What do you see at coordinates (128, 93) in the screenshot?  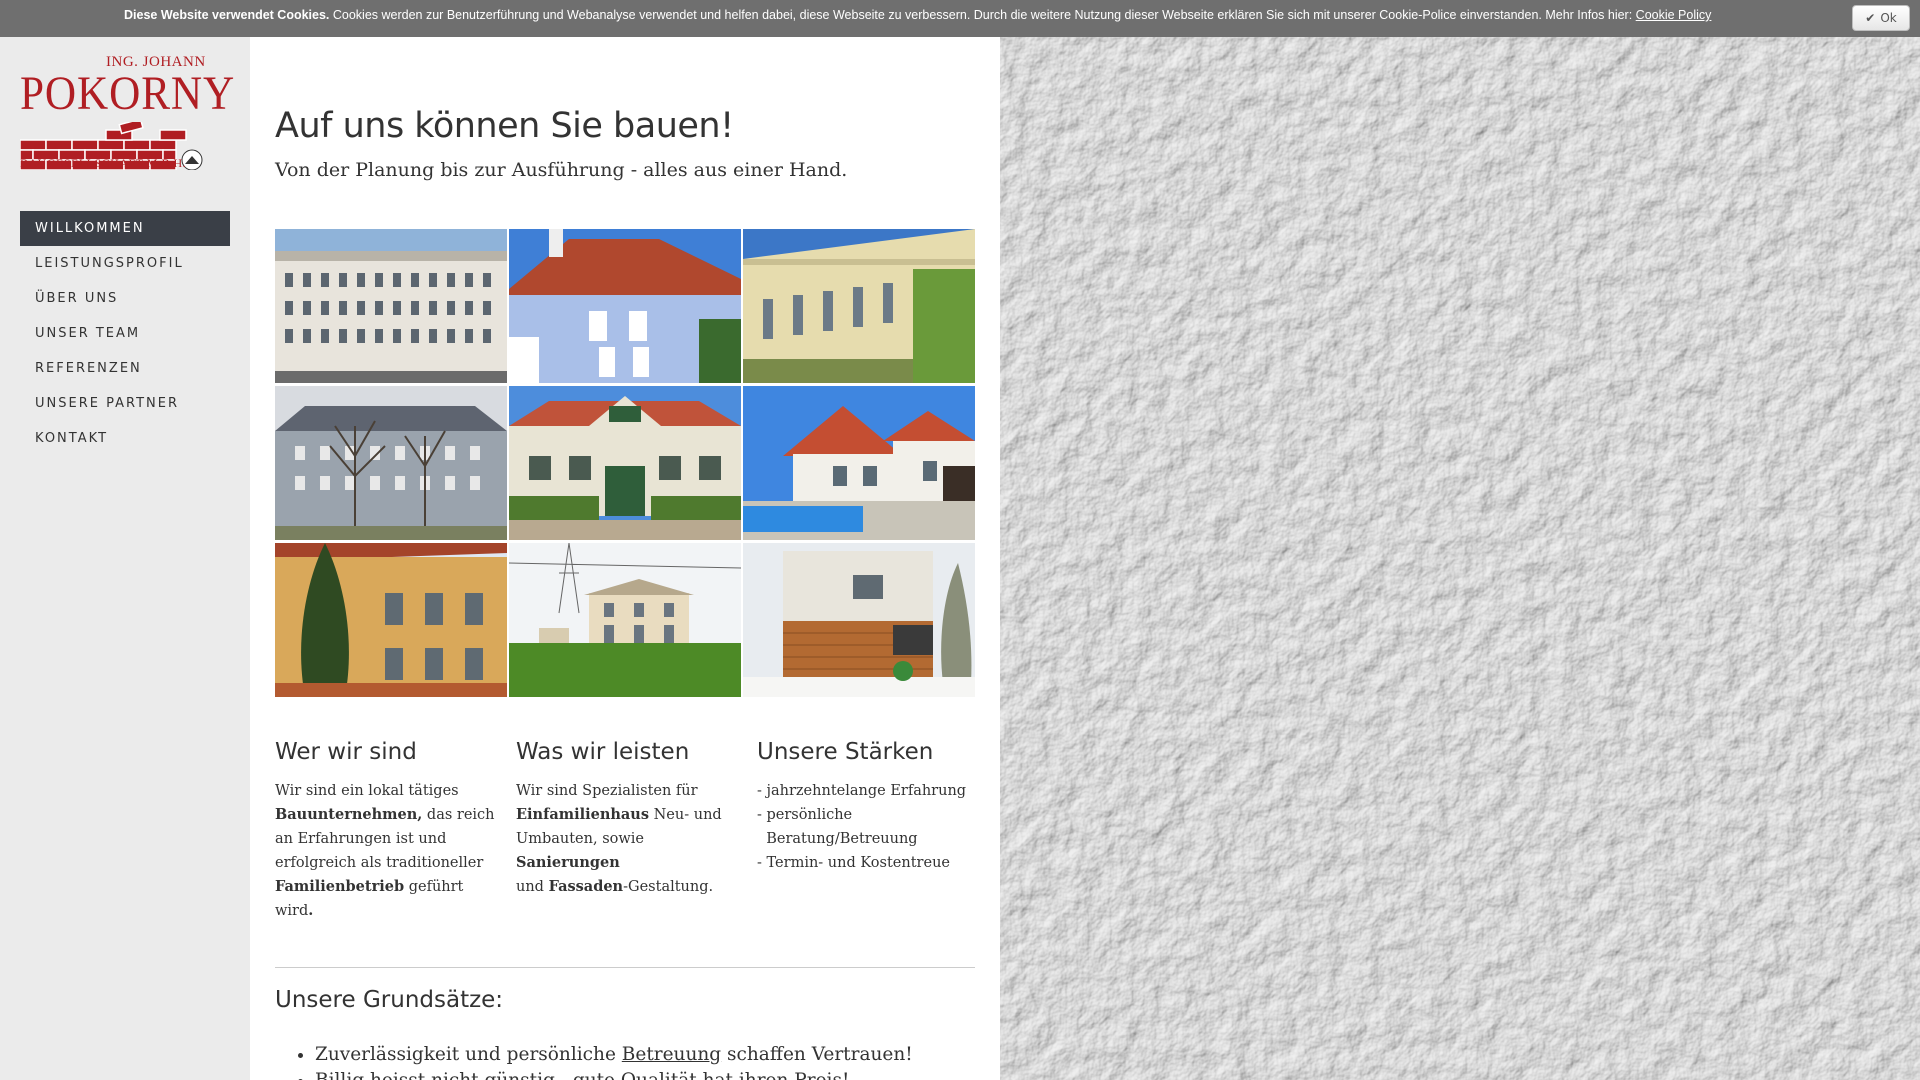 I see `logo-name-text: POKORNY` at bounding box center [128, 93].